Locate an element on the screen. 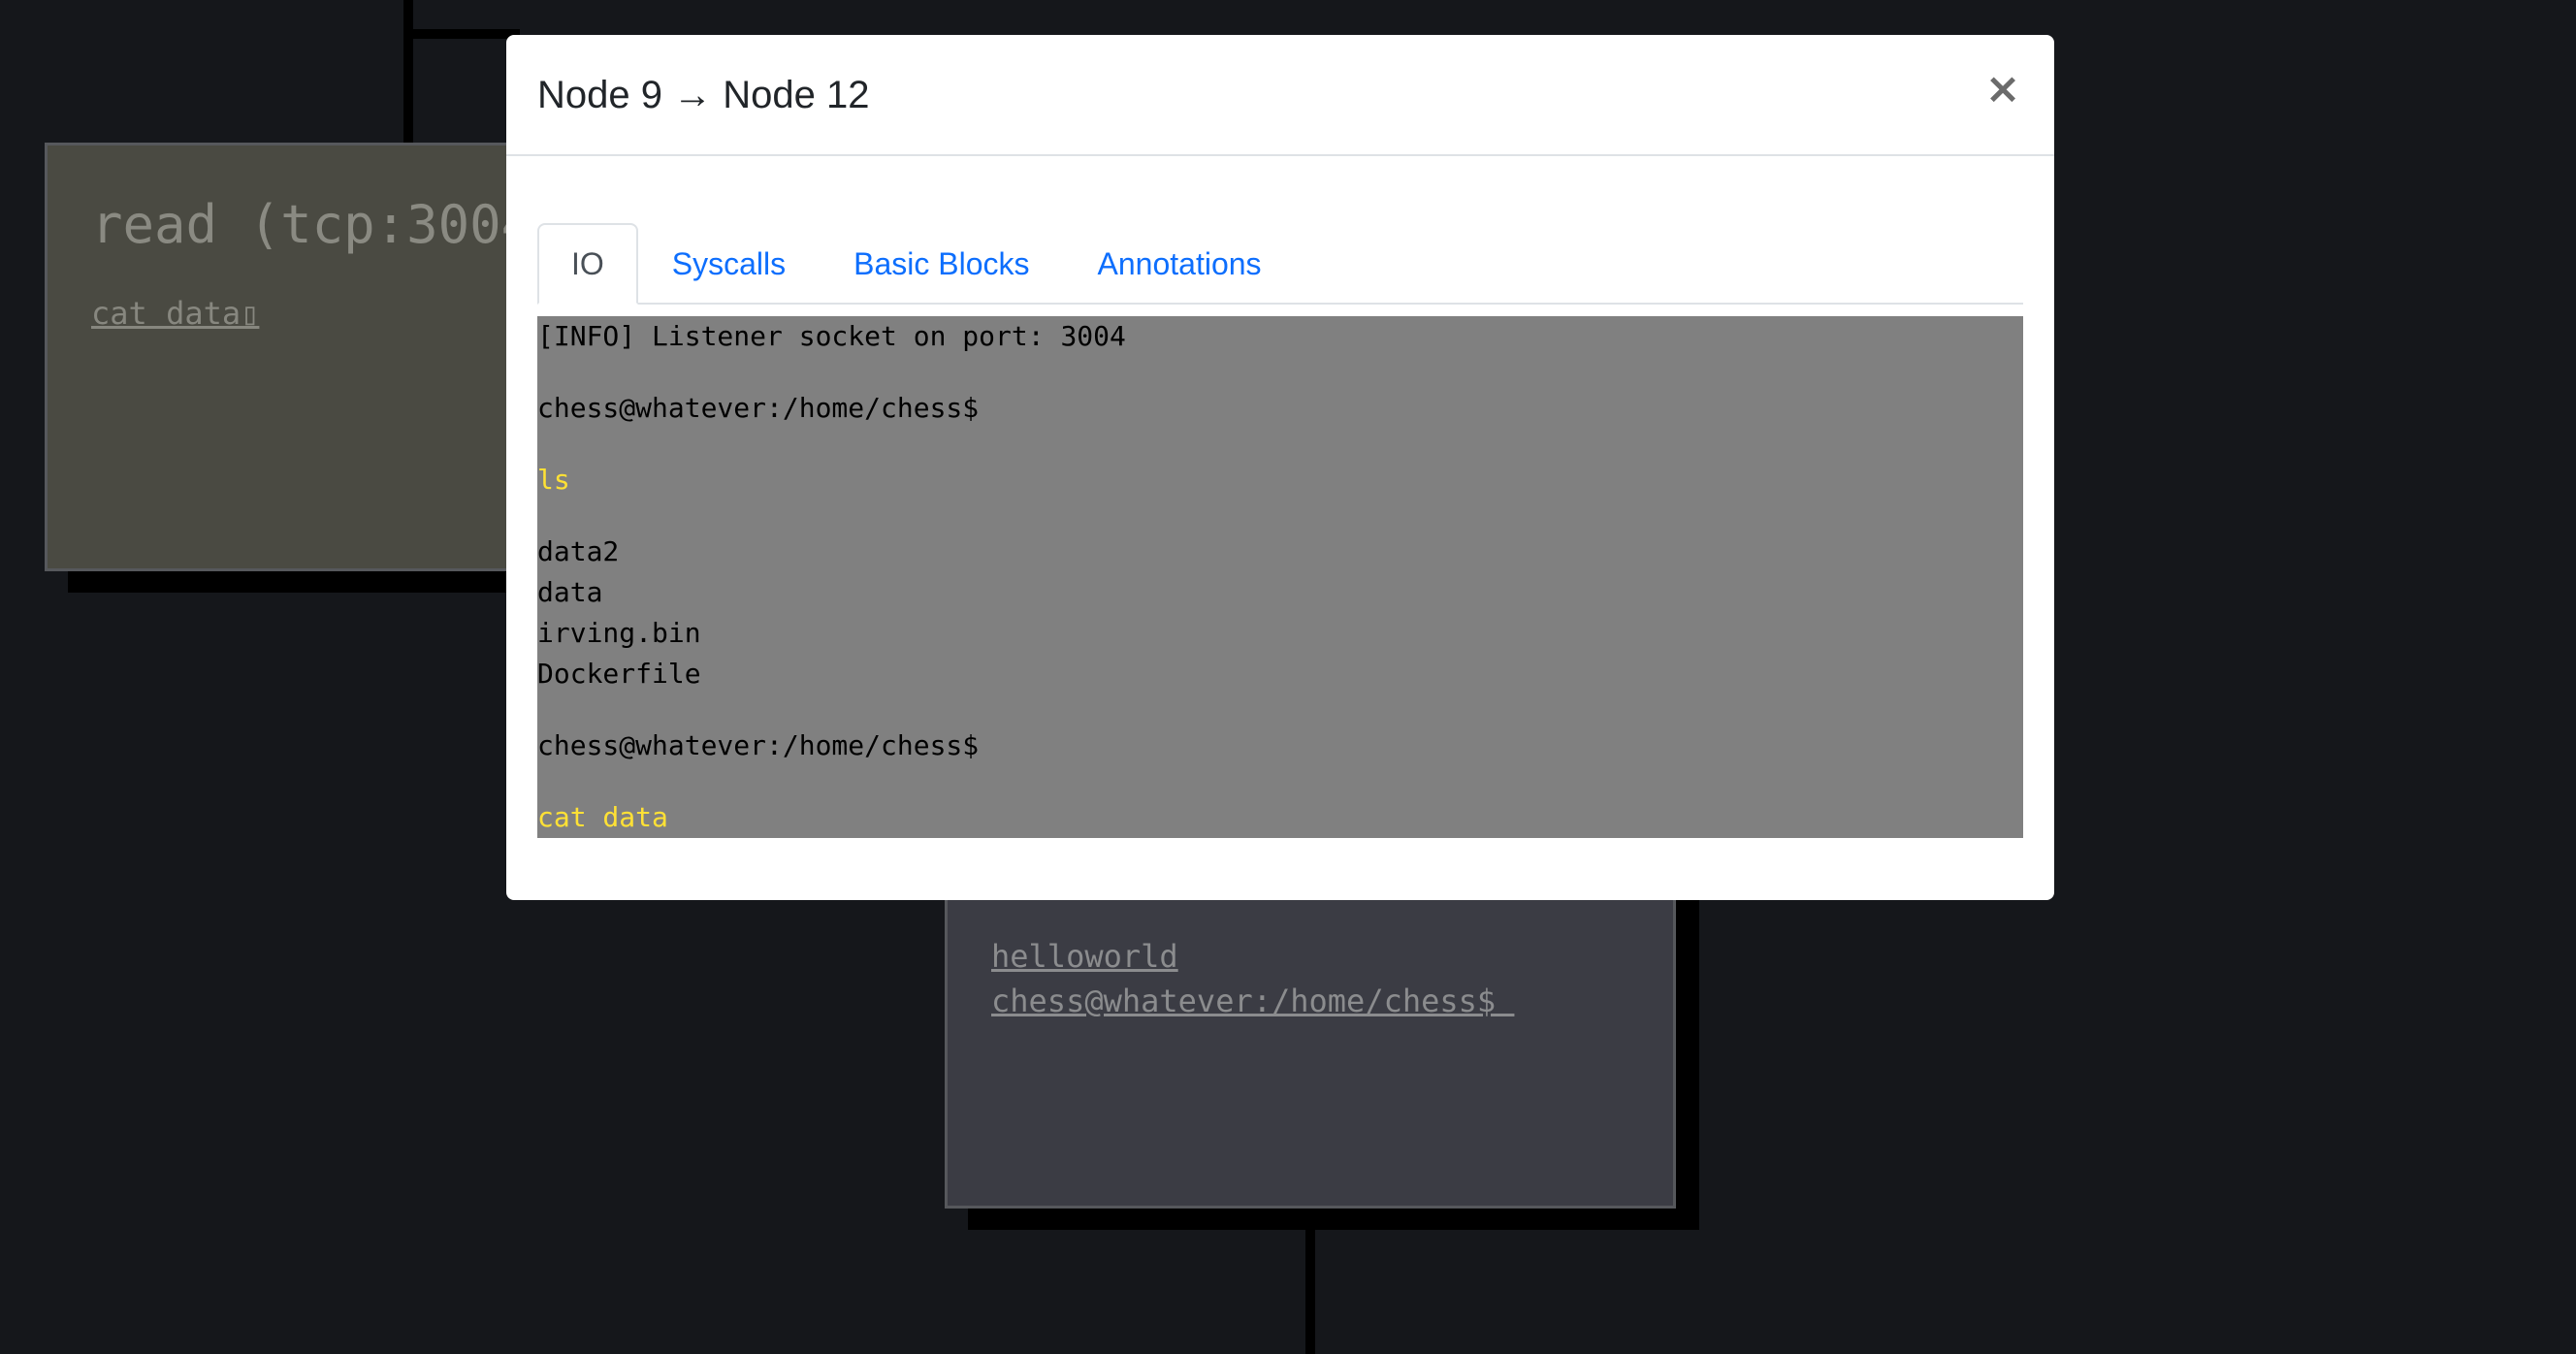 This screenshot has width=2576, height=1354. io-input-line: cat data is located at coordinates (602, 817).